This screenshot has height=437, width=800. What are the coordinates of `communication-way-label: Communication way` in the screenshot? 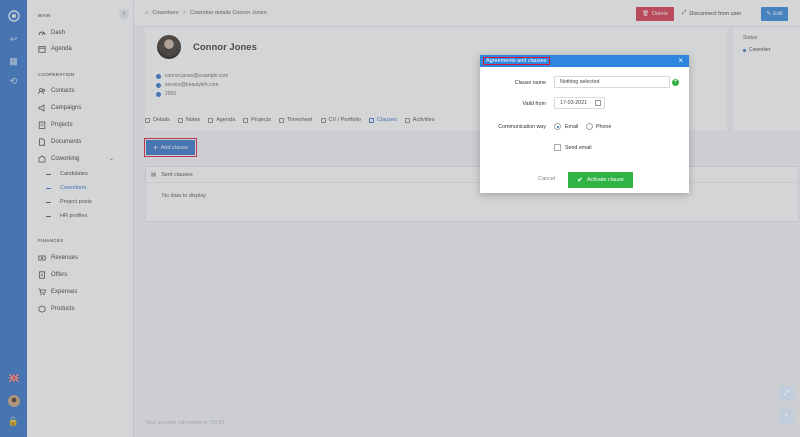 It's located at (522, 127).